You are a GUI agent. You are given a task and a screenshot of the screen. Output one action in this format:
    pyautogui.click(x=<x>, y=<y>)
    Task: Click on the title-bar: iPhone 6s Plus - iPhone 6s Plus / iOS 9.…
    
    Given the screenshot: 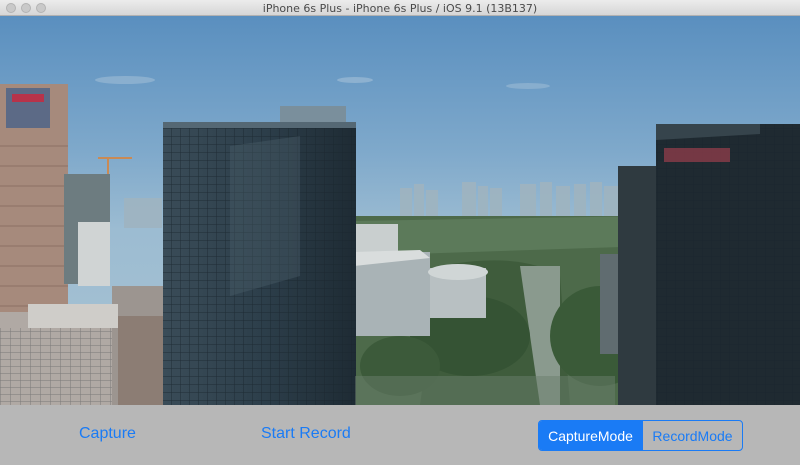 What is the action you would take?
    pyautogui.click(x=400, y=8)
    